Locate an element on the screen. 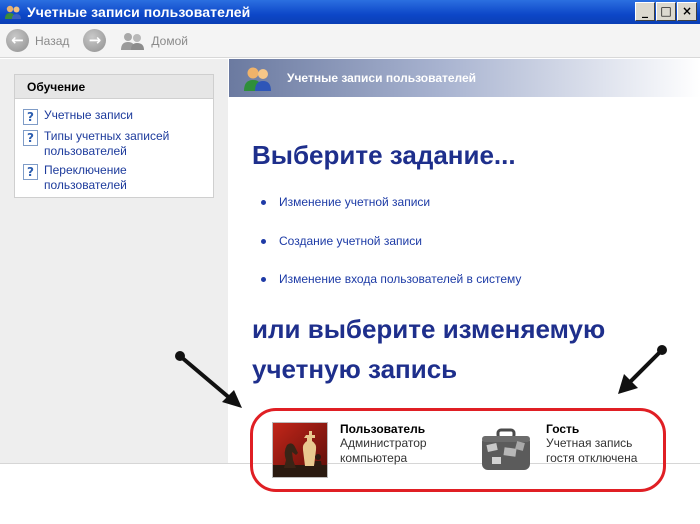 The height and width of the screenshot is (524, 700). pick-account-heading-line1: или выберите изменяемую is located at coordinates (429, 329).